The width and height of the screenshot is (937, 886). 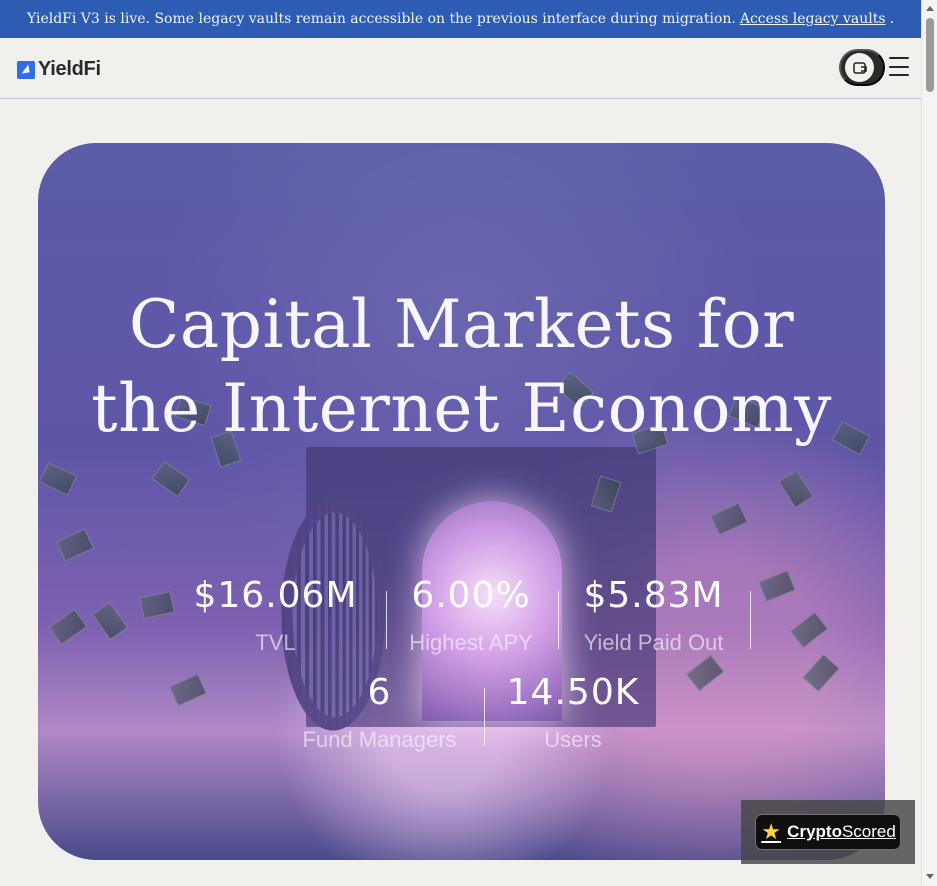 What do you see at coordinates (460, 68) in the screenshot?
I see `top-navigation: YieldFi` at bounding box center [460, 68].